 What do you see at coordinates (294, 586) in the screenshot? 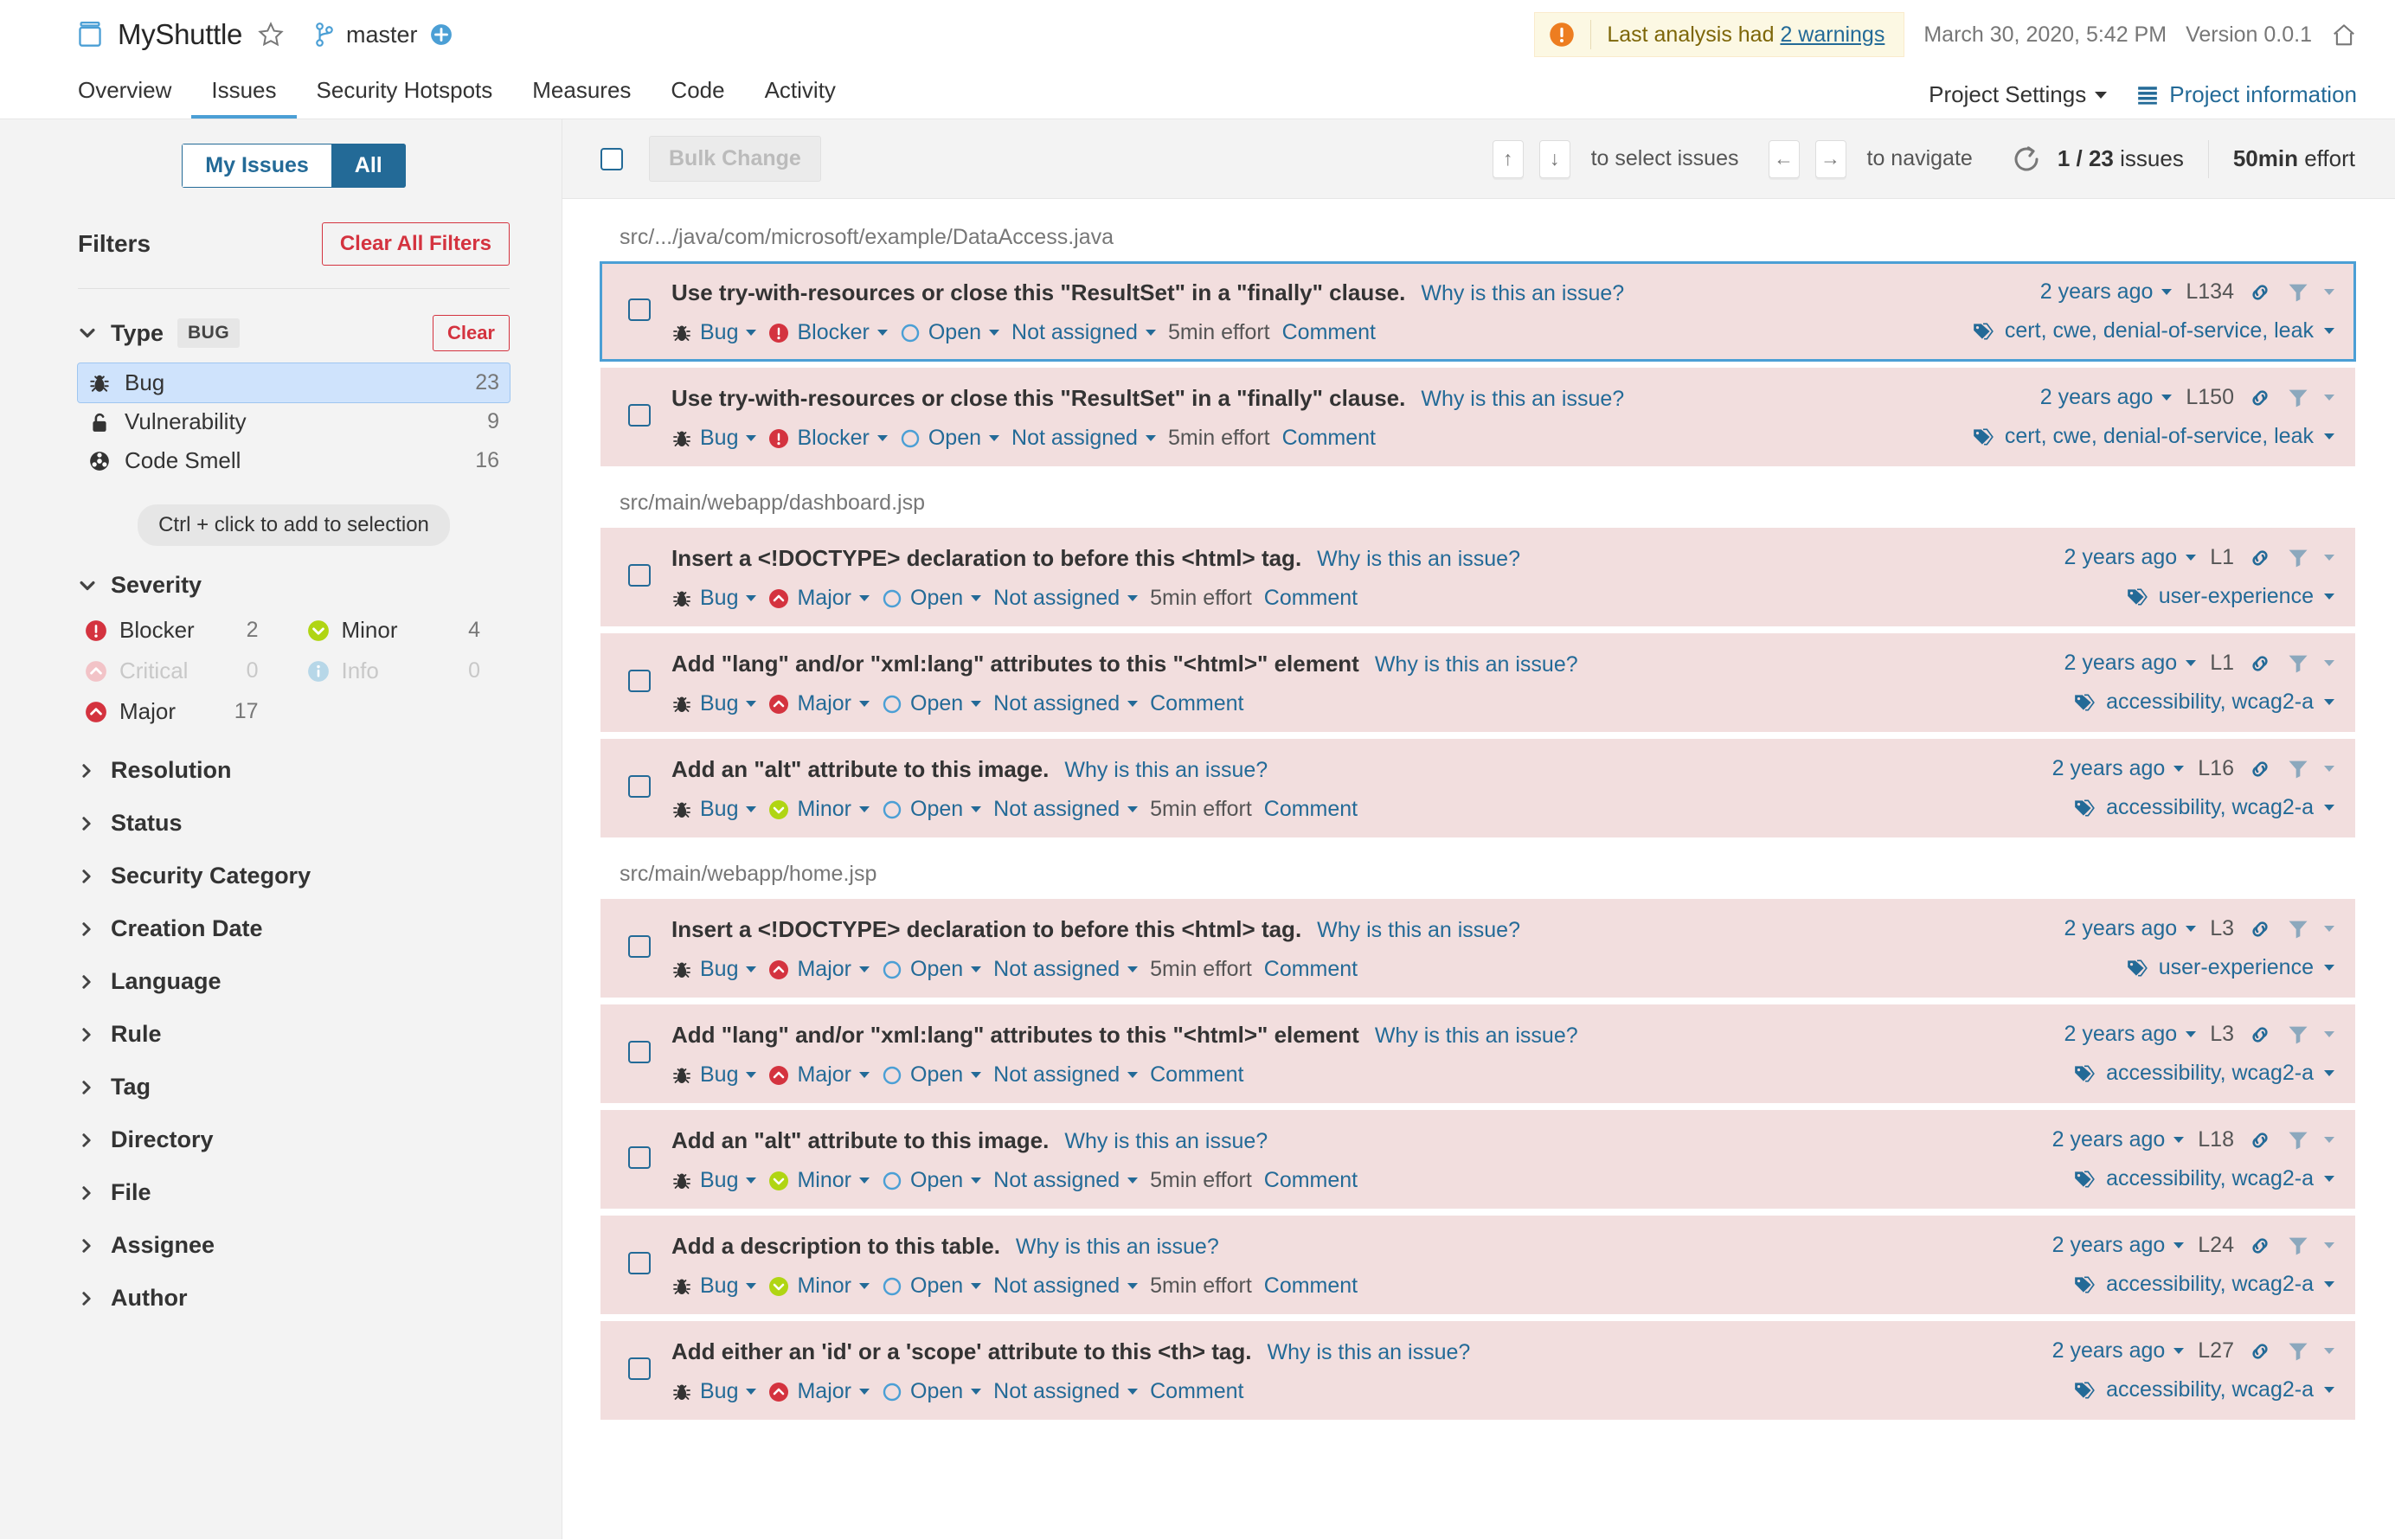
I see `facet-severity-header: Severity` at bounding box center [294, 586].